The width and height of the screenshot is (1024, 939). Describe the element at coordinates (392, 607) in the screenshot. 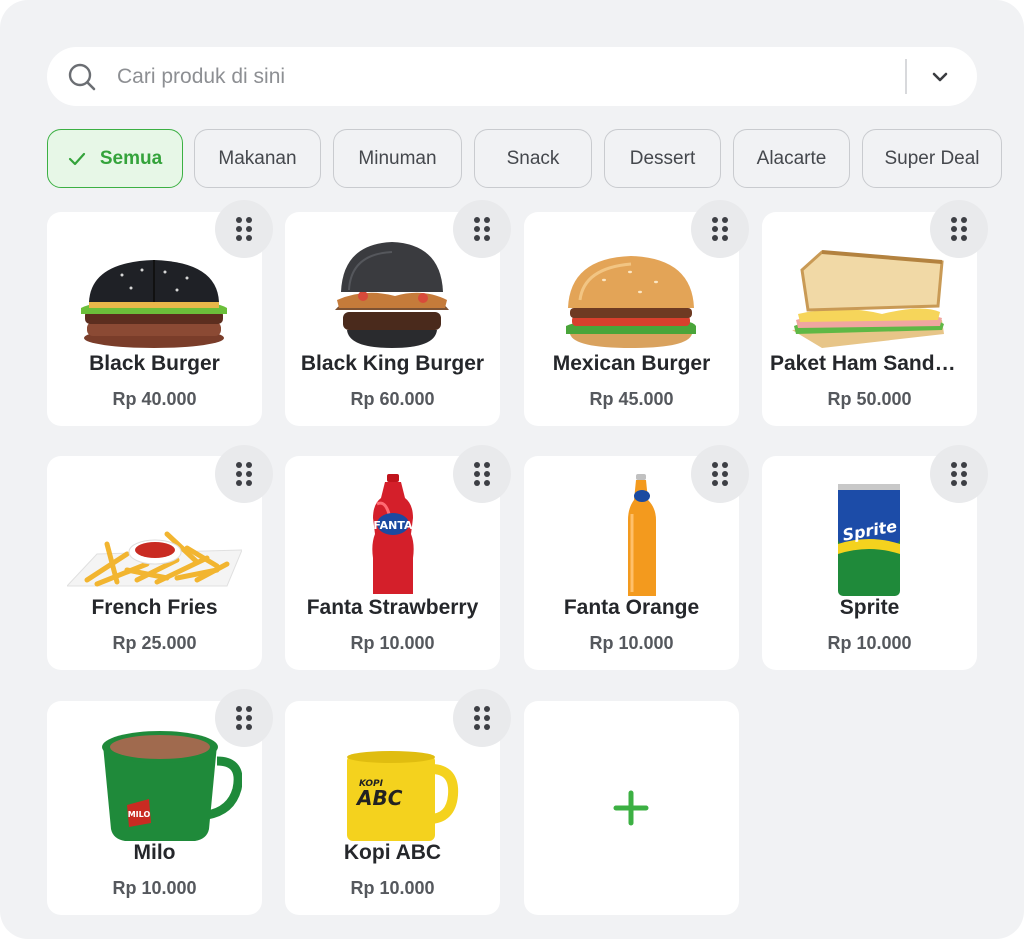

I see `product-name: Fanta Strawberry` at that location.